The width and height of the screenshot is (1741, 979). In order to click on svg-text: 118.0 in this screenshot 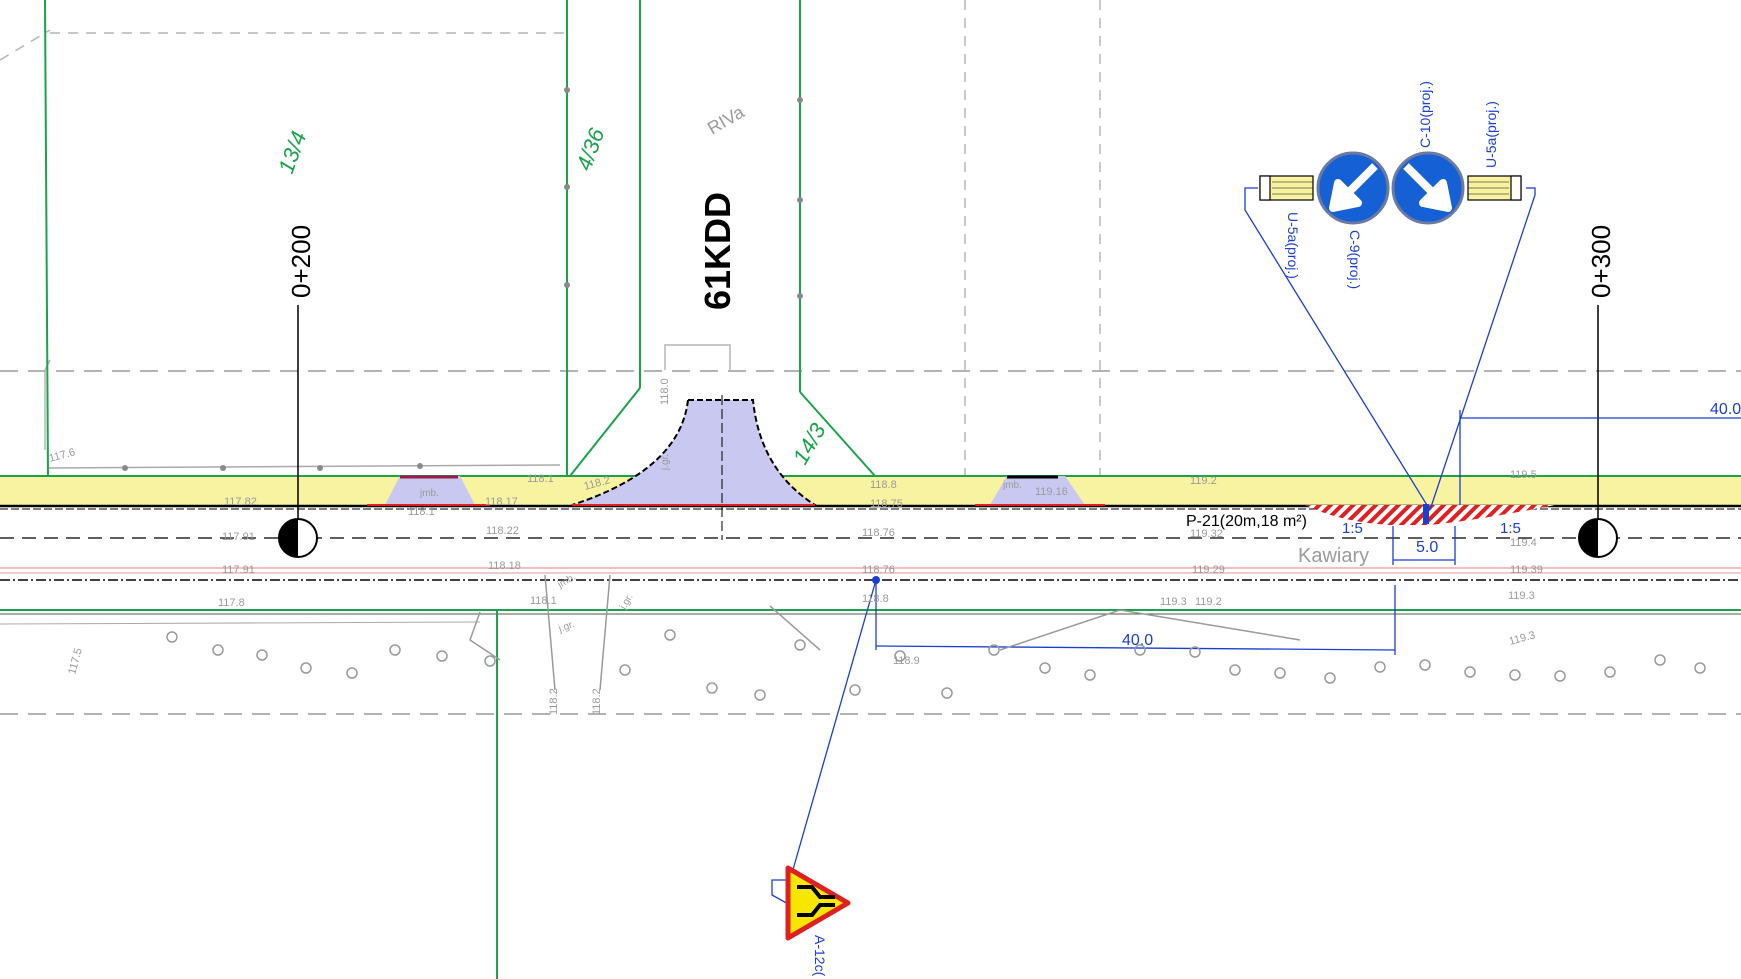, I will do `click(665, 391)`.